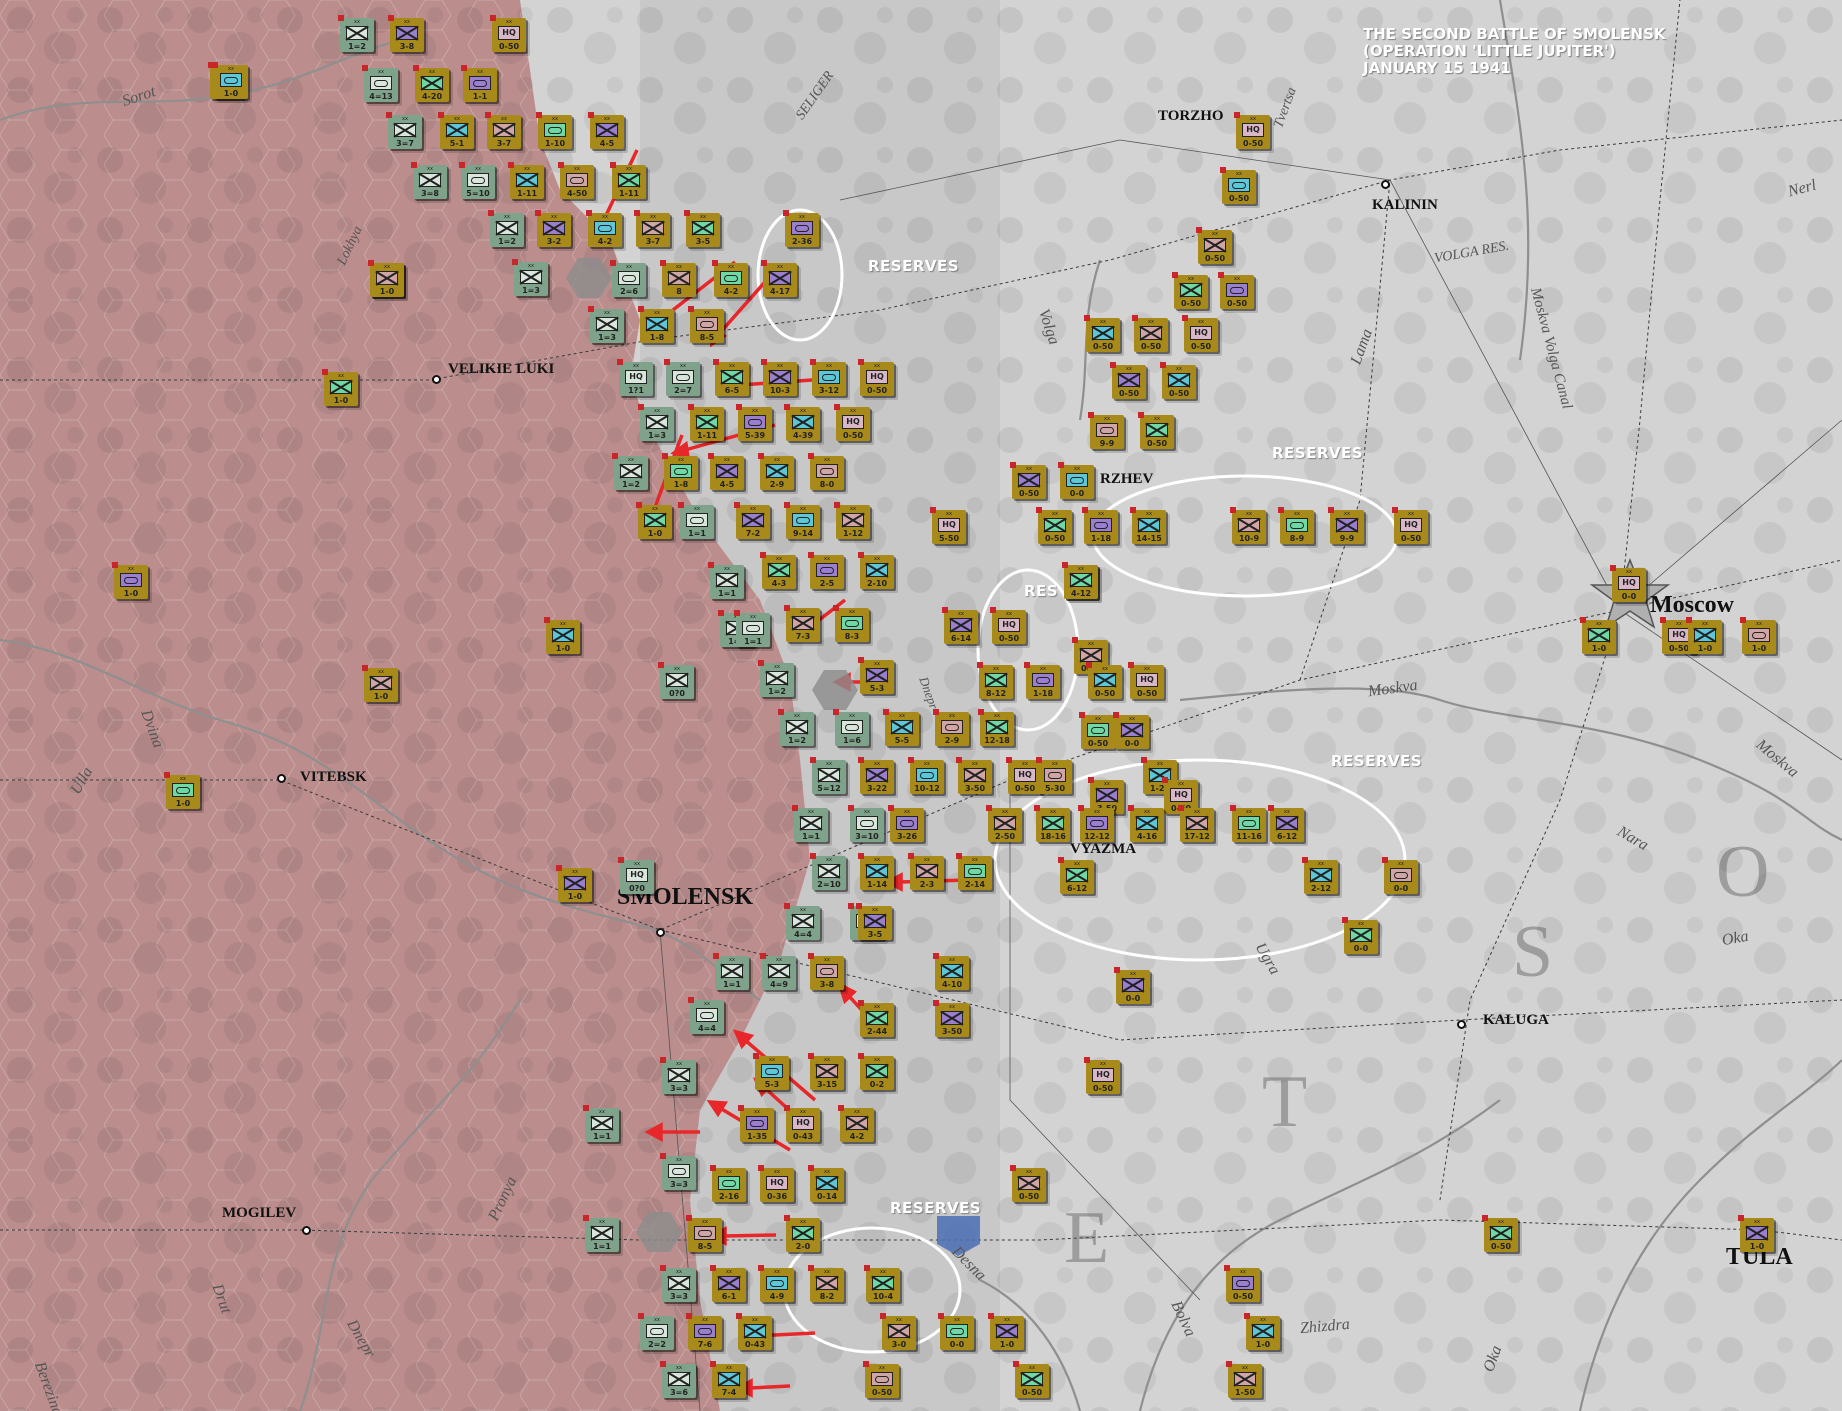  What do you see at coordinates (728, 1183) in the screenshot?
I see `soviet-unit-counter: xx 2-16` at bounding box center [728, 1183].